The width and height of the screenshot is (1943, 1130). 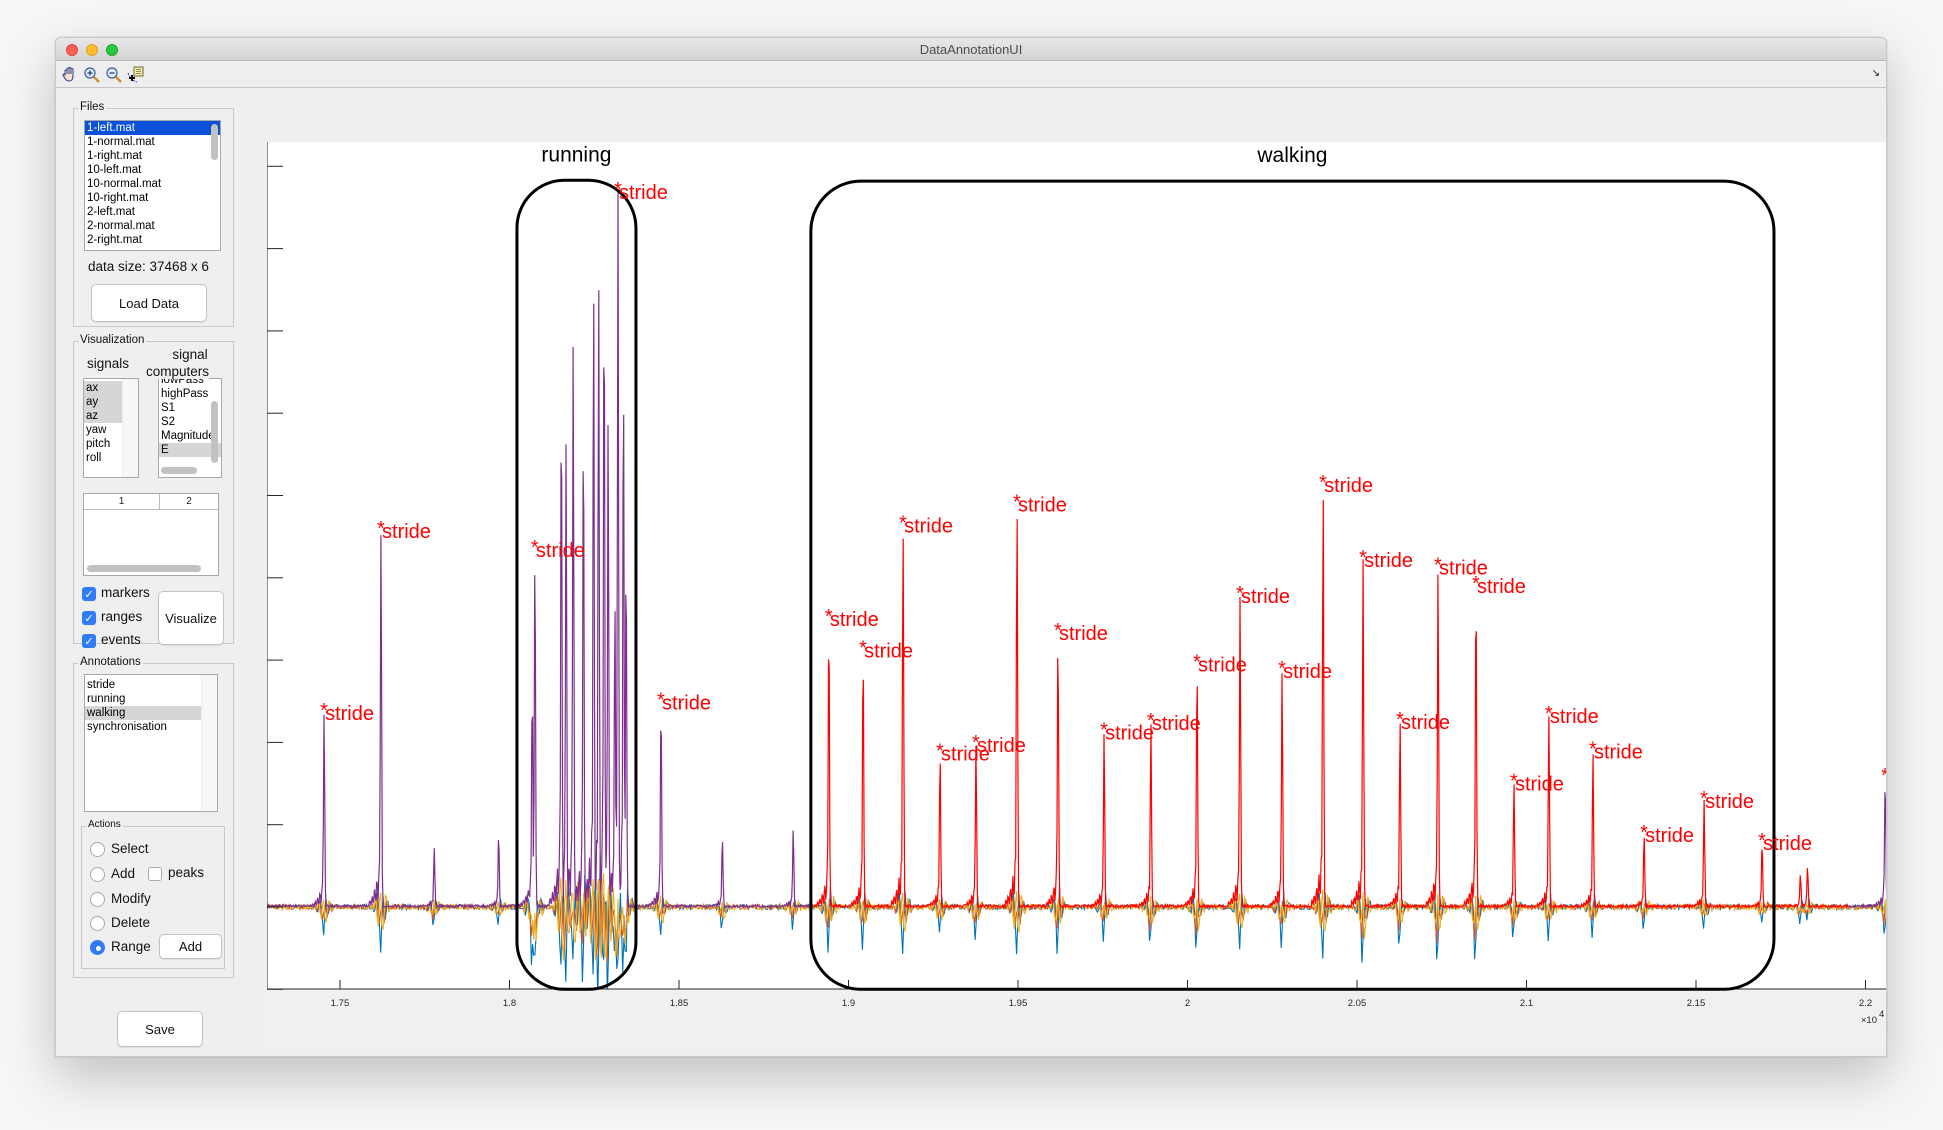 I want to click on pan-tool-button, so click(x=70, y=75).